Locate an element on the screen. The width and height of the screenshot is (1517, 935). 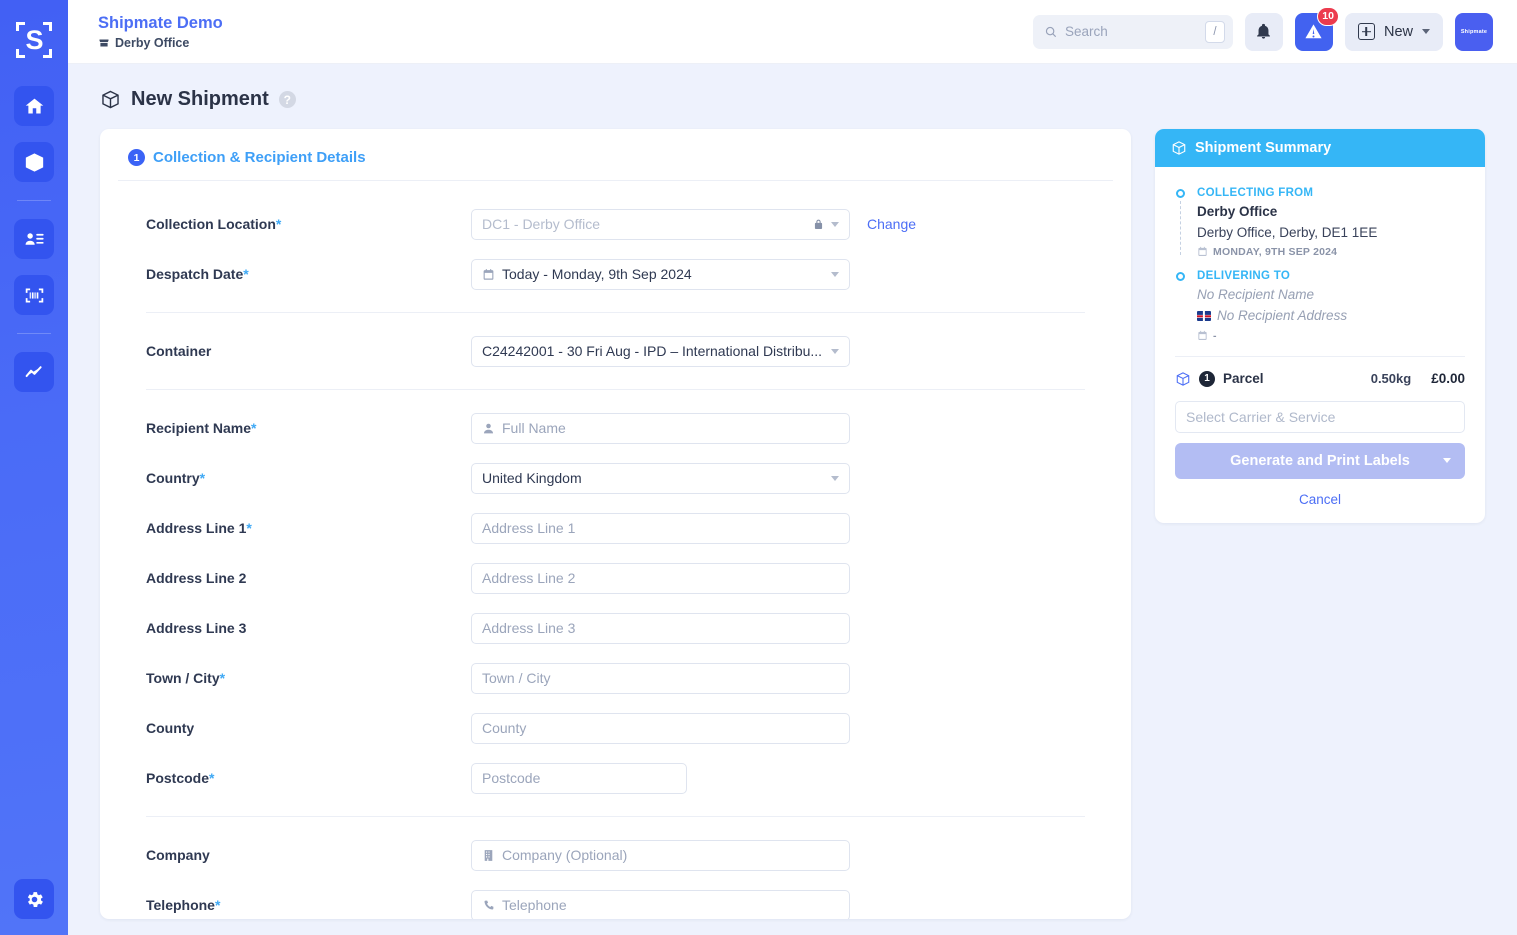
county-input: County is located at coordinates (660, 728).